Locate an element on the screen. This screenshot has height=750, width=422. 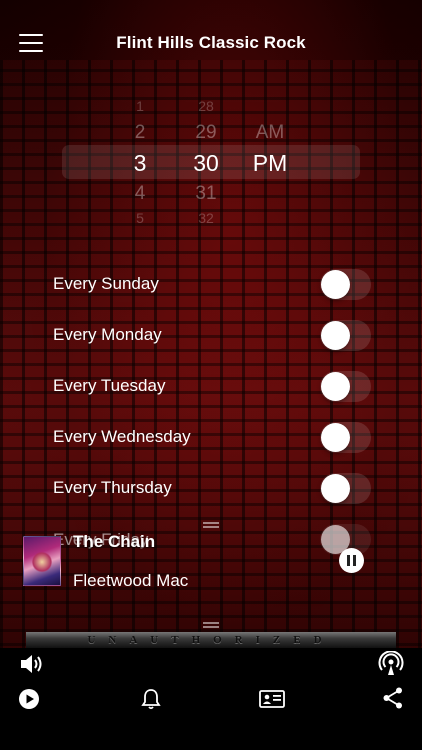
hour-option: 5 is located at coordinates (140, 218).